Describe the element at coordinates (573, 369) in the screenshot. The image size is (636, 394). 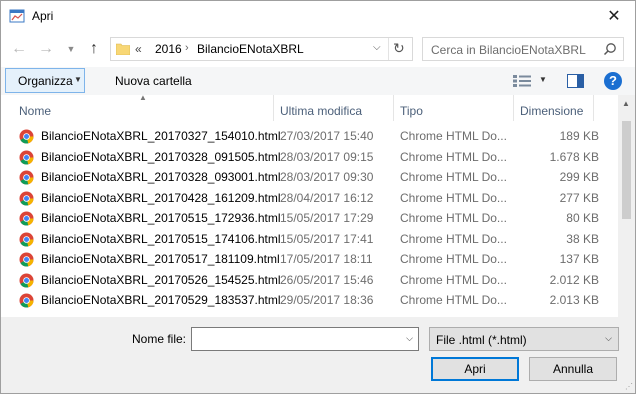
I see `cancel-button: Annulla` at that location.